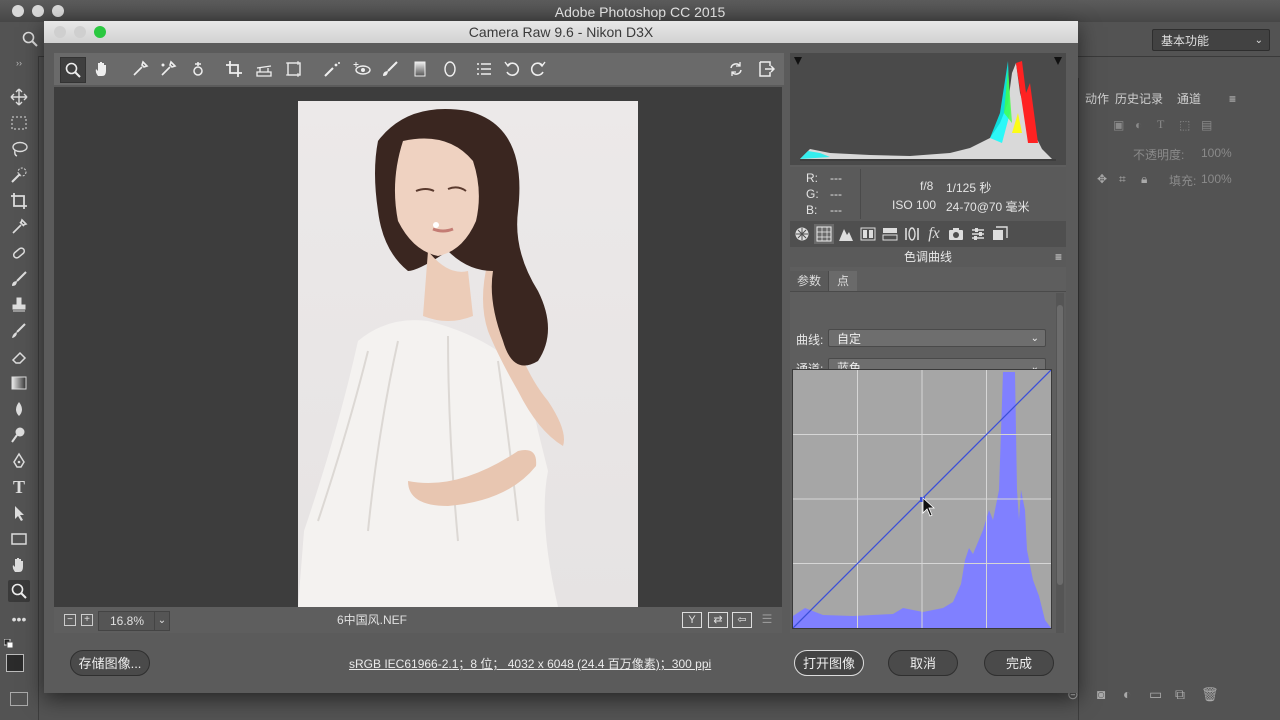 The image size is (1280, 720). What do you see at coordinates (742, 620) in the screenshot?
I see `copy-settings-icon: ⇦` at bounding box center [742, 620].